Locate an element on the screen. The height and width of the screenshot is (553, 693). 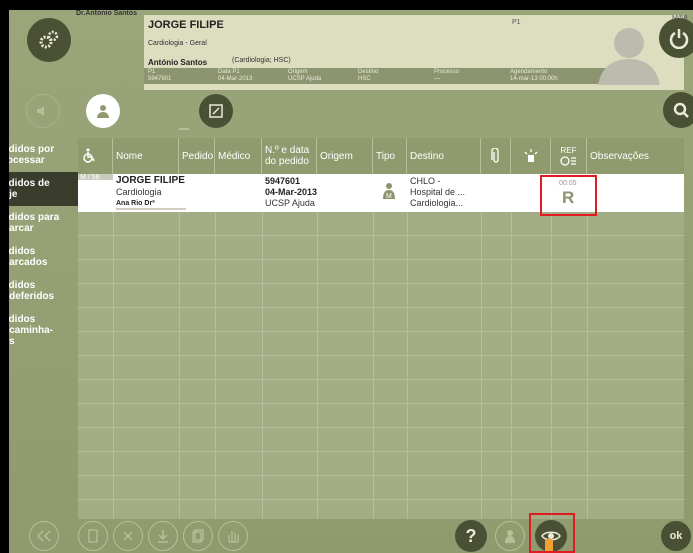
patient-icon is located at coordinates (510, 536).